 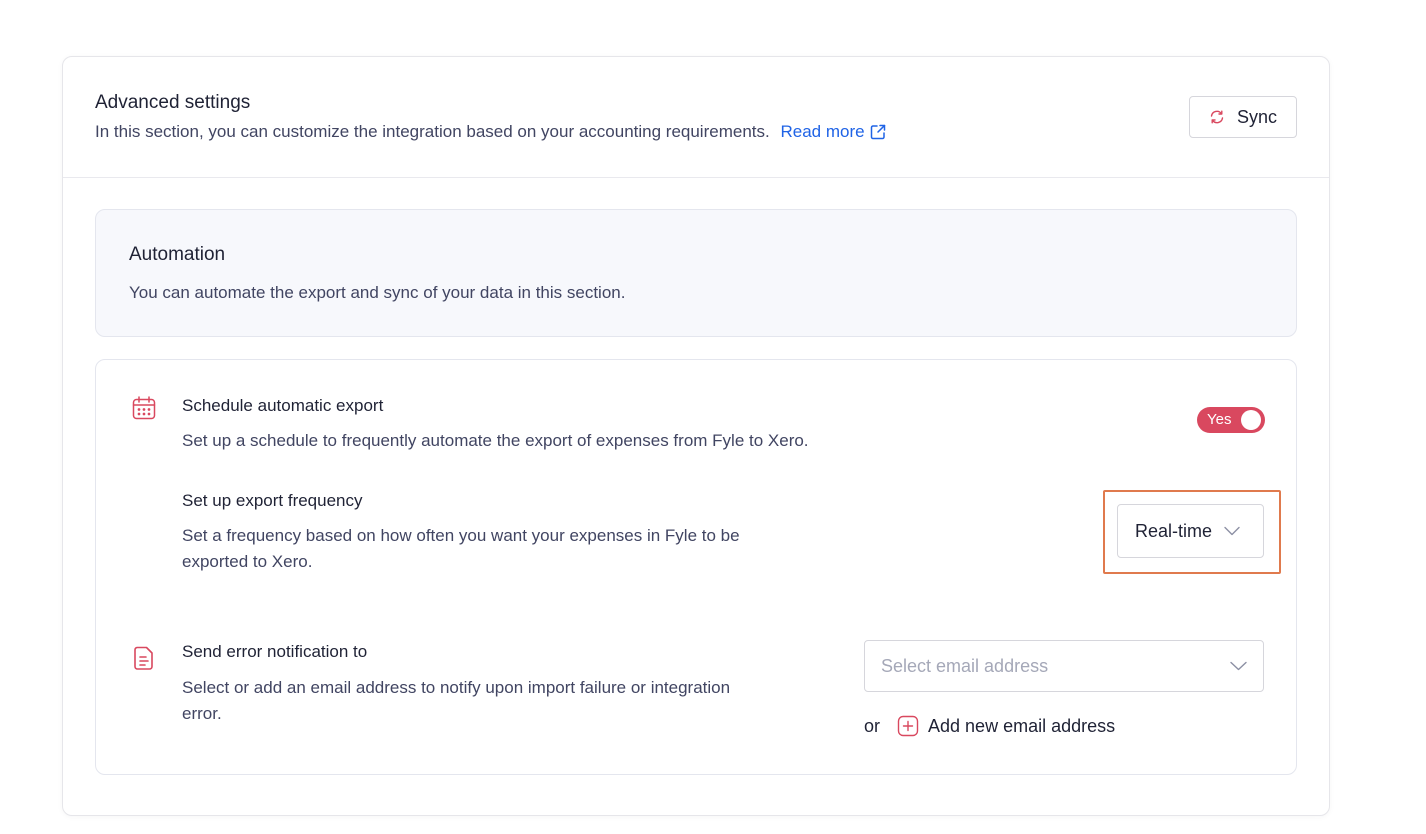 I want to click on frequency-title: Set up export frequency, so click(x=272, y=500).